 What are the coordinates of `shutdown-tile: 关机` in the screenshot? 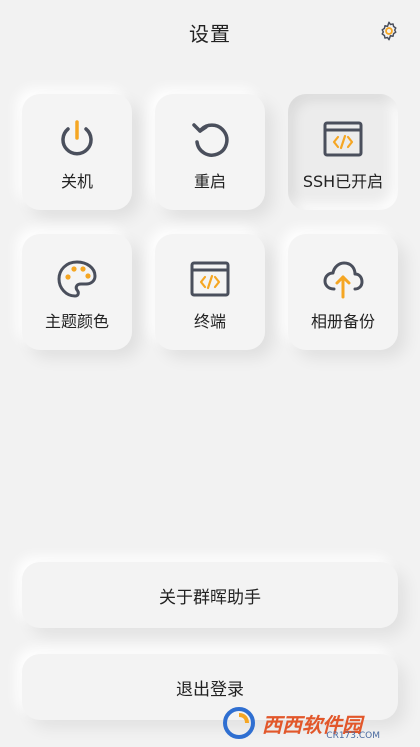 It's located at (77, 152).